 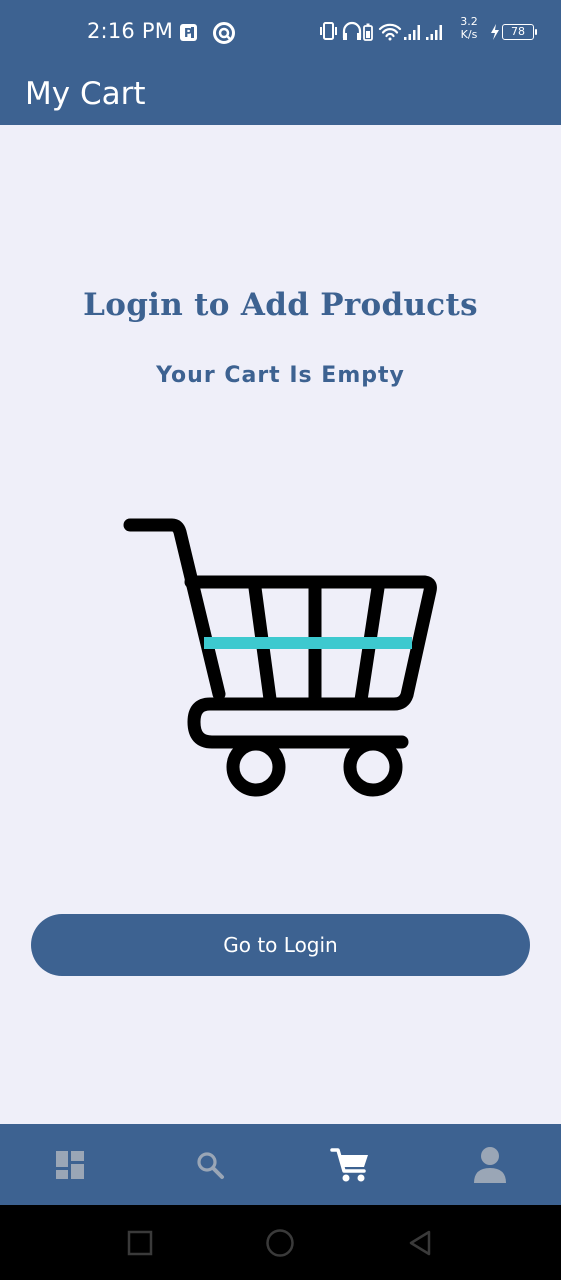 I want to click on home-icon, so click(x=280, y=1242).